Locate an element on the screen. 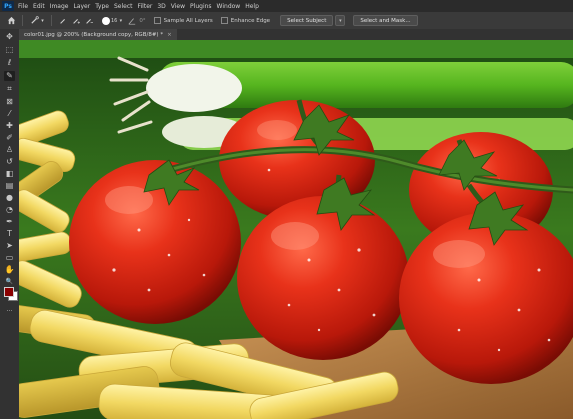 This screenshot has width=573, height=419. brush-size-value: 16 is located at coordinates (114, 21).